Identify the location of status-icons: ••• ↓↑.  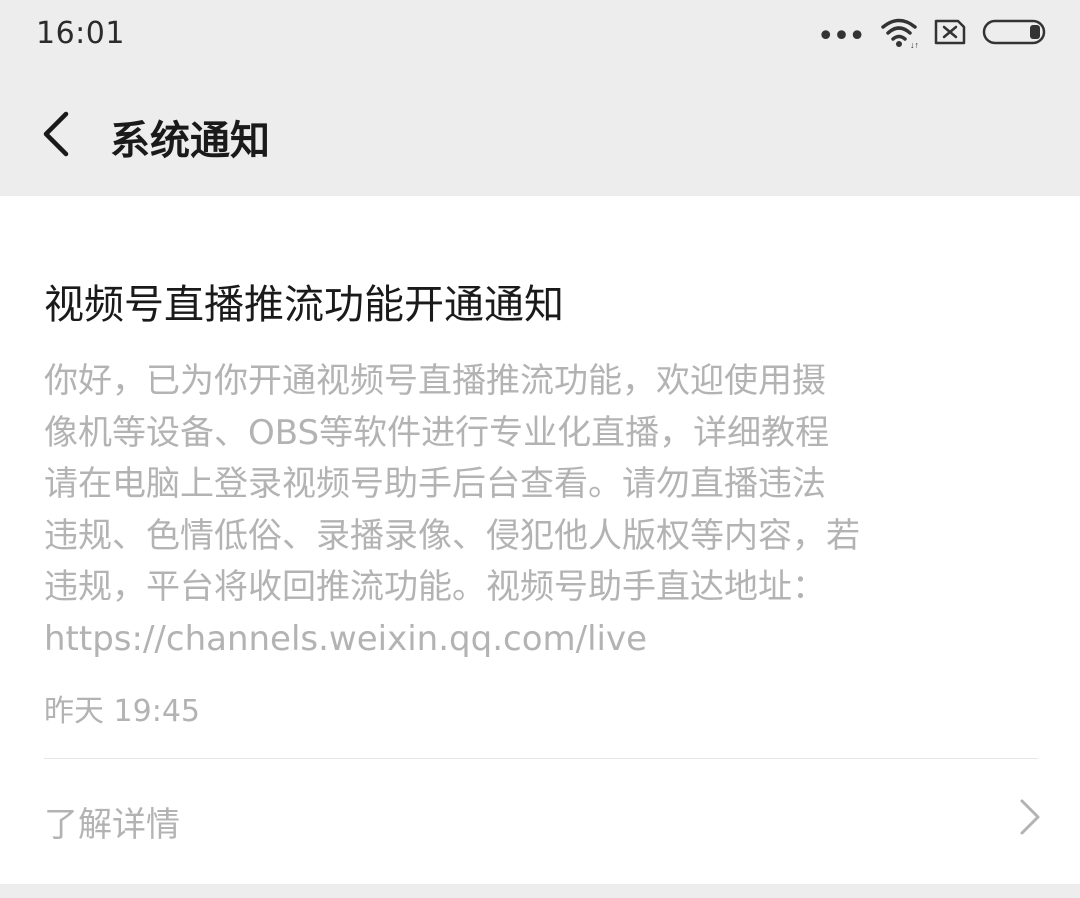
(933, 34).